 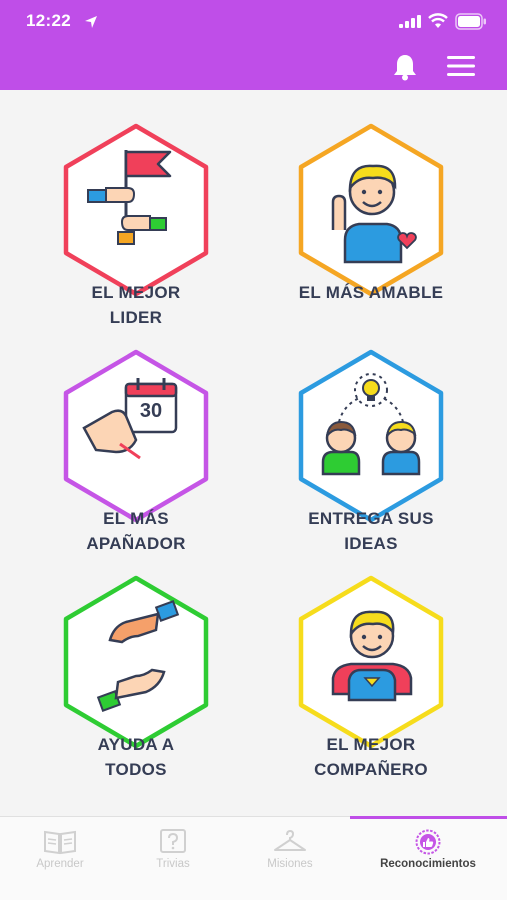 I want to click on location-arrow-icon, so click(x=91, y=22).